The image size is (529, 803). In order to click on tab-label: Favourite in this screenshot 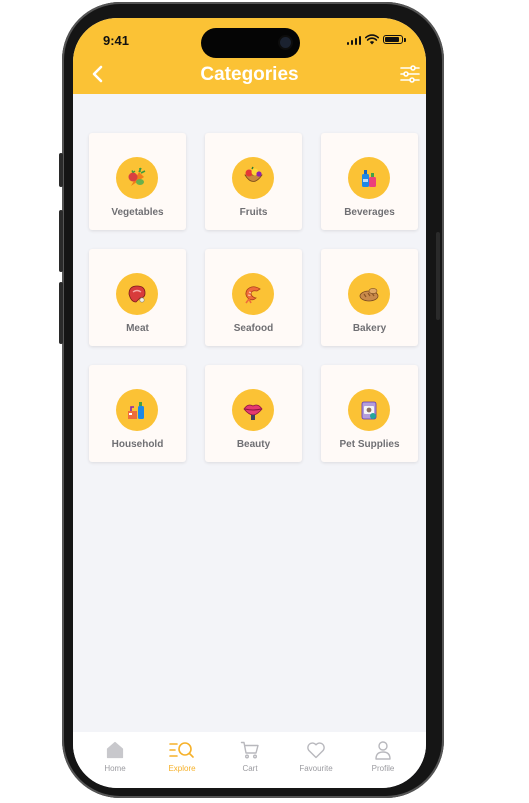, I will do `click(316, 768)`.